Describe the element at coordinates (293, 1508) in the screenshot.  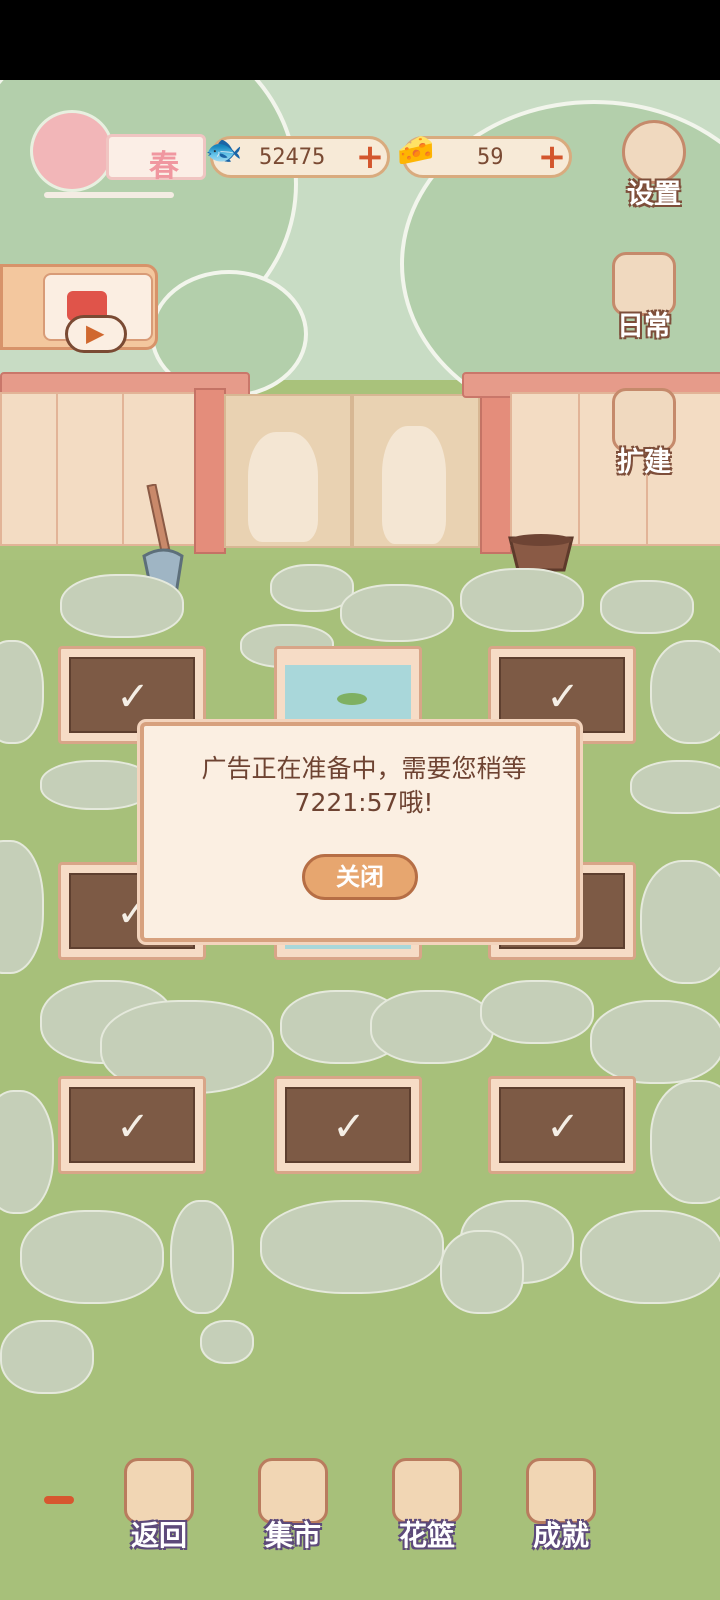
I see `nav-market: 集市` at that location.